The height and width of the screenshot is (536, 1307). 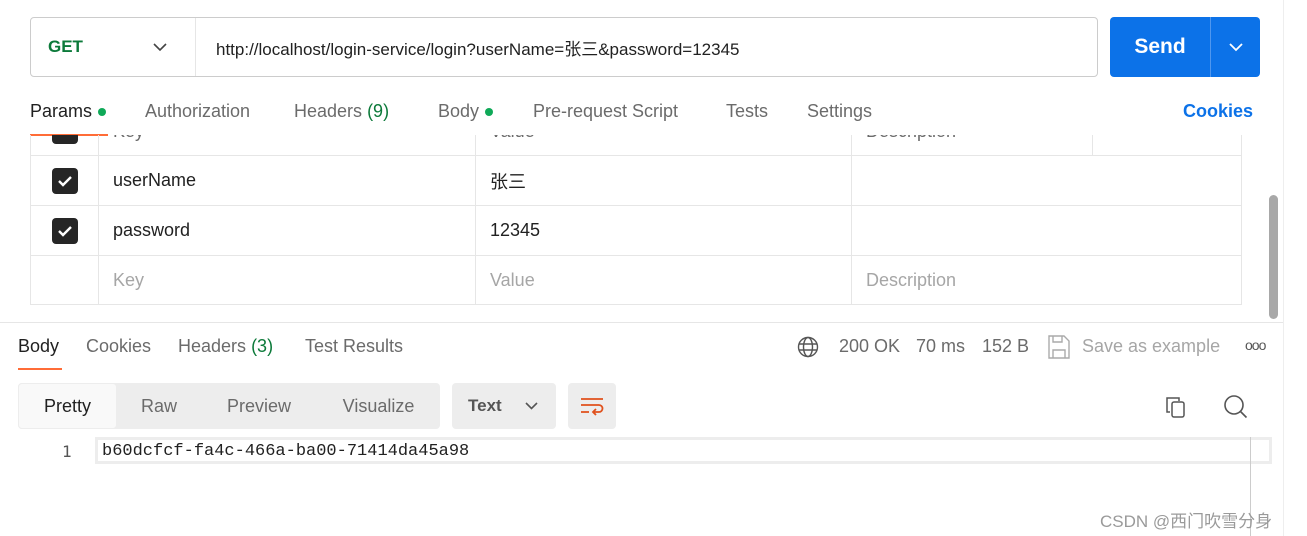 What do you see at coordinates (641, 322) in the screenshot?
I see `divider` at bounding box center [641, 322].